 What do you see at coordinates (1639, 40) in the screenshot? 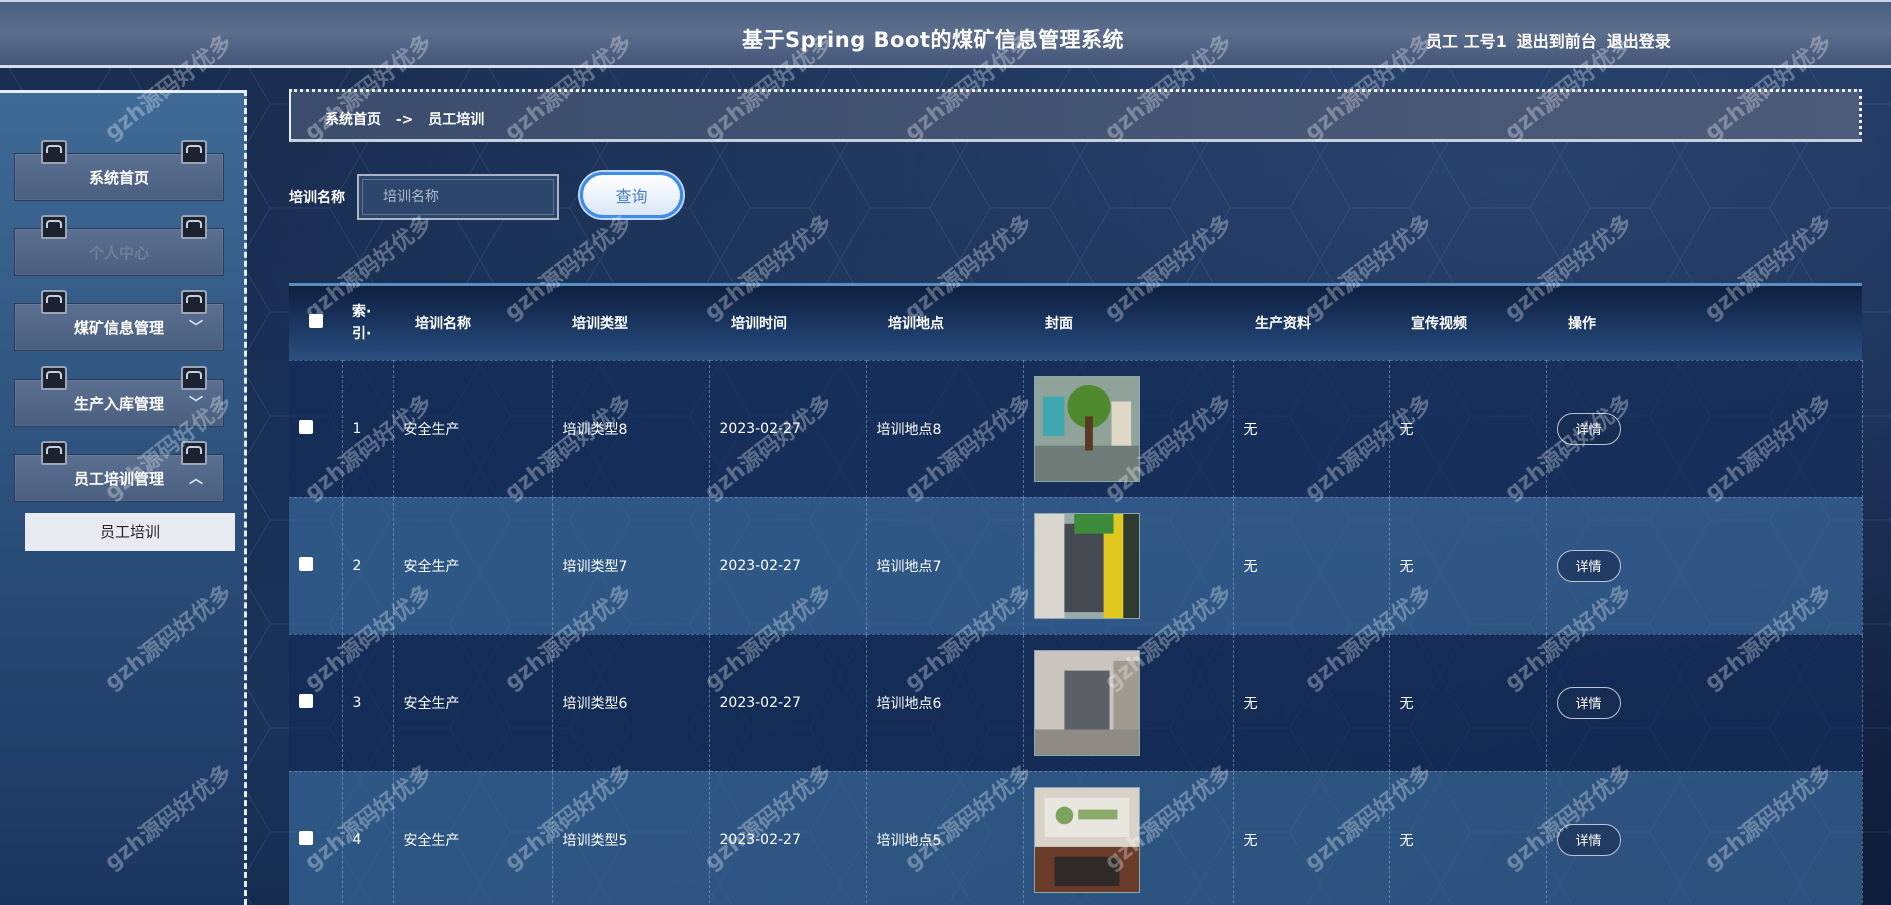
I see `logout-link: 退出登录` at bounding box center [1639, 40].